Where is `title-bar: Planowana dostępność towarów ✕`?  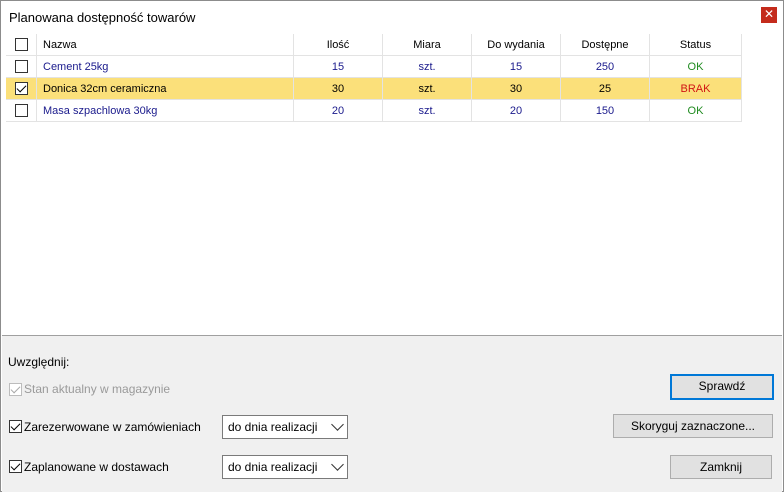 title-bar: Planowana dostępność towarów ✕ is located at coordinates (392, 17).